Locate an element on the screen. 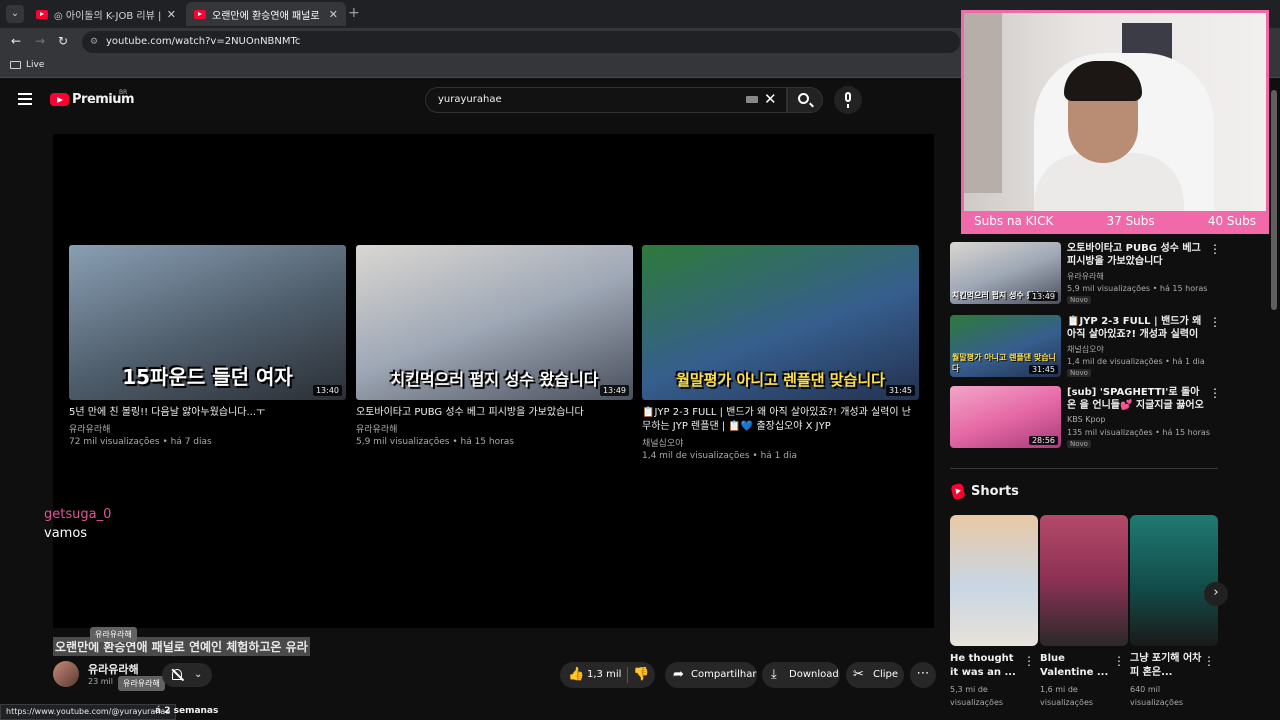  clip-label: Clipe is located at coordinates (886, 674).